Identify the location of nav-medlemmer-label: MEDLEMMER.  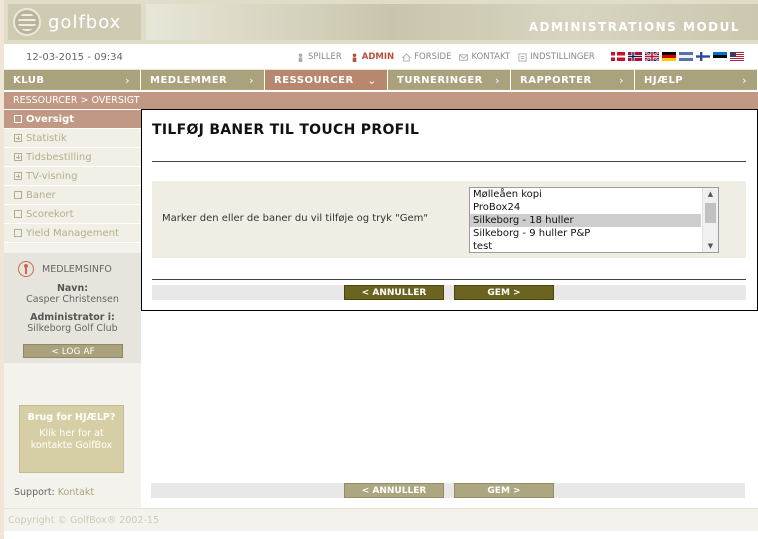
(189, 80).